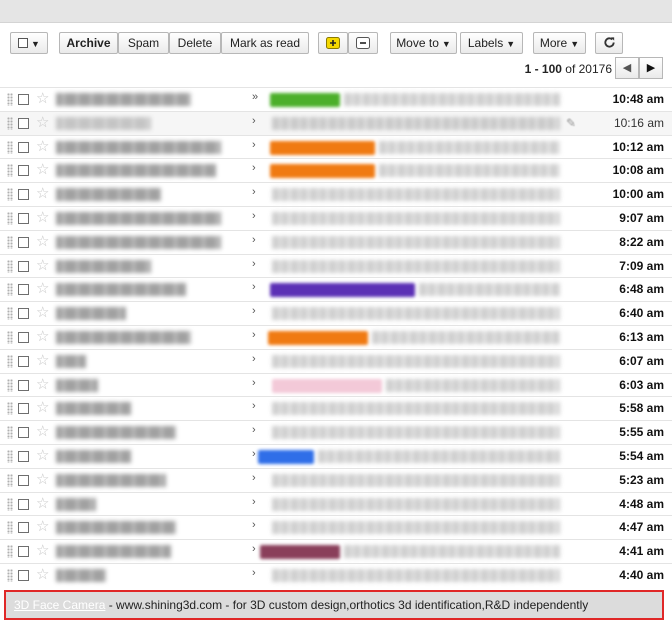 The image size is (672, 627). I want to click on table-row: ☆ › 6:48 am, so click(336, 289).